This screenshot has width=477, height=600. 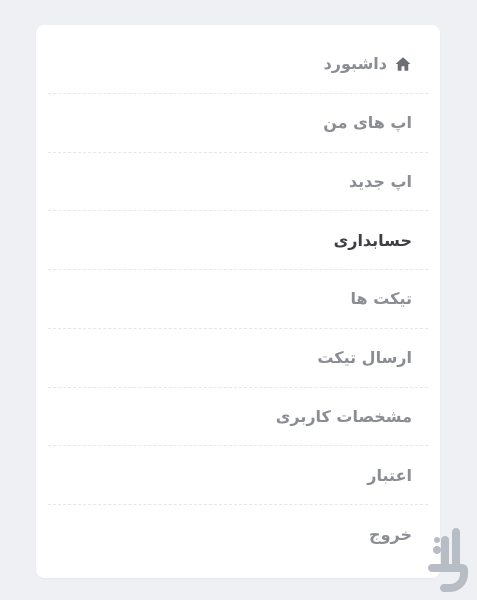 What do you see at coordinates (390, 534) in the screenshot?
I see `menu-item-label: خروج` at bounding box center [390, 534].